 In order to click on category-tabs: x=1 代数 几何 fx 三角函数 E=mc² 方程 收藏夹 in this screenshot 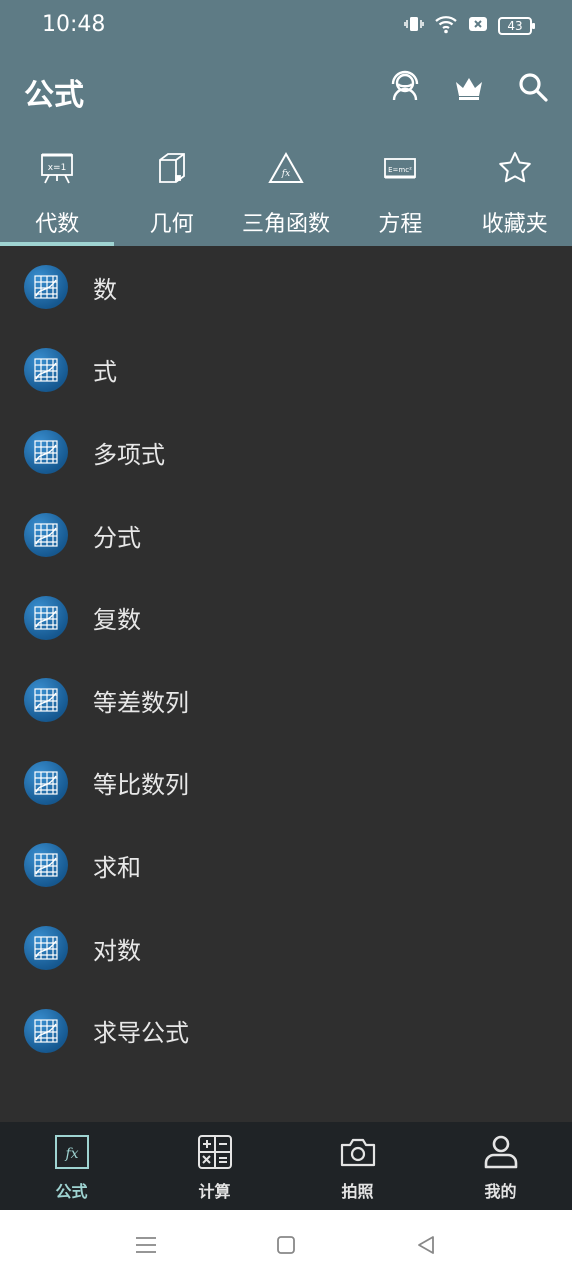, I will do `click(286, 193)`.